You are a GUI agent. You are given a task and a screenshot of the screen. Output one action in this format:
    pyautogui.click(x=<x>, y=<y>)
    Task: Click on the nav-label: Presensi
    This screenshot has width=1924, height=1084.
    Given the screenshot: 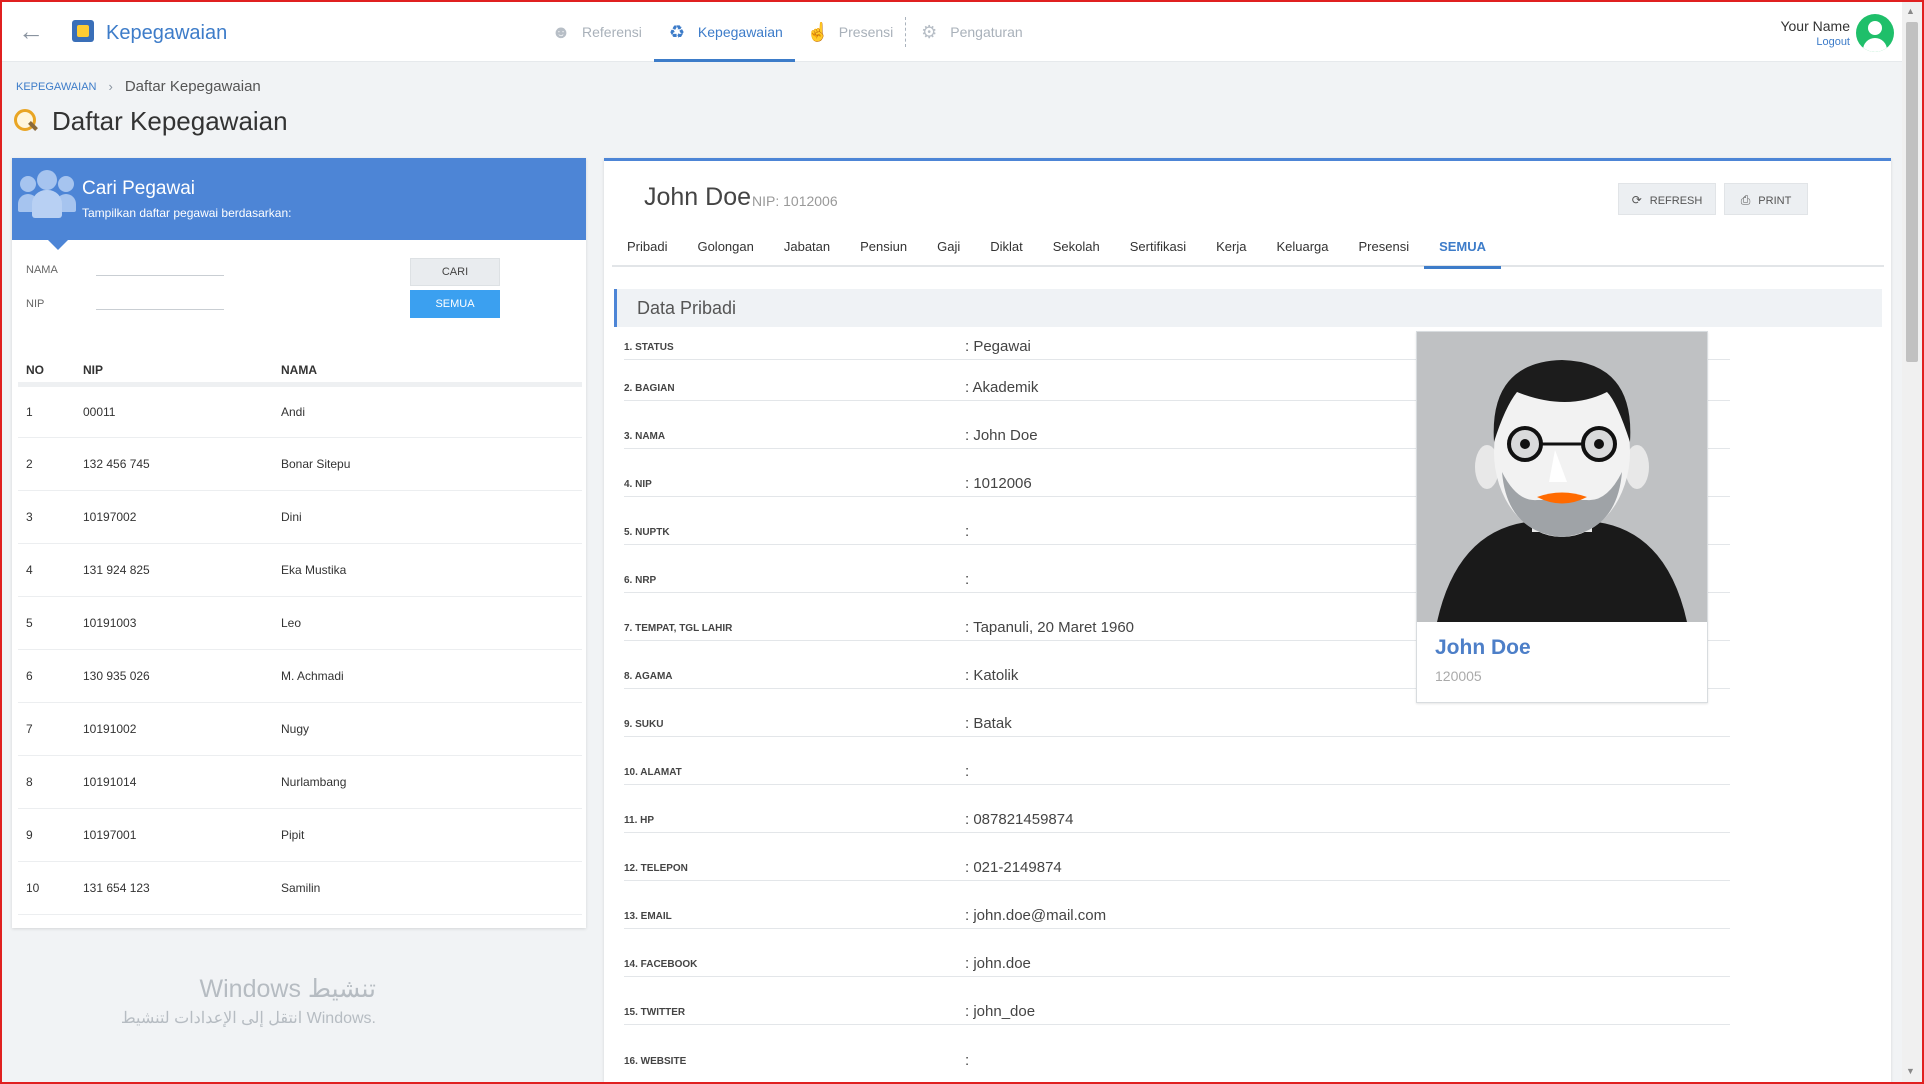 What is the action you would take?
    pyautogui.click(x=866, y=32)
    